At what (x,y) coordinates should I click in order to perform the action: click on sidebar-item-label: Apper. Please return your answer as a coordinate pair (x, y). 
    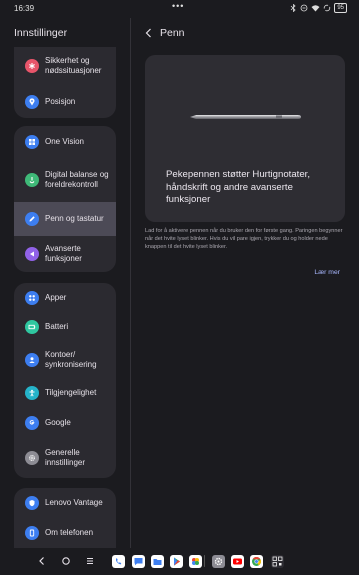
    Looking at the image, I should click on (56, 297).